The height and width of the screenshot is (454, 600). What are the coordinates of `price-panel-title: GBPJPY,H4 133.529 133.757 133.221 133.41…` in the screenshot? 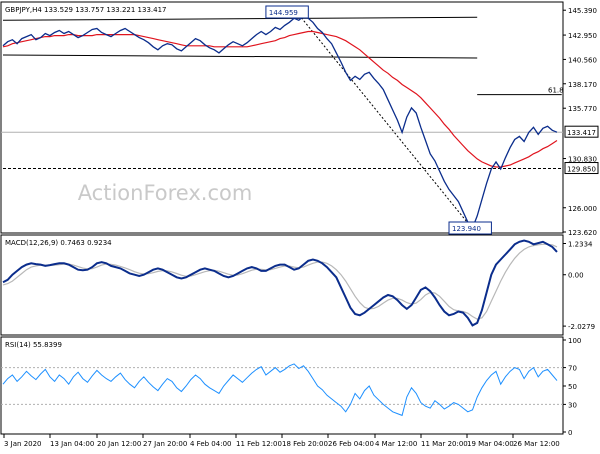 It's located at (86, 10).